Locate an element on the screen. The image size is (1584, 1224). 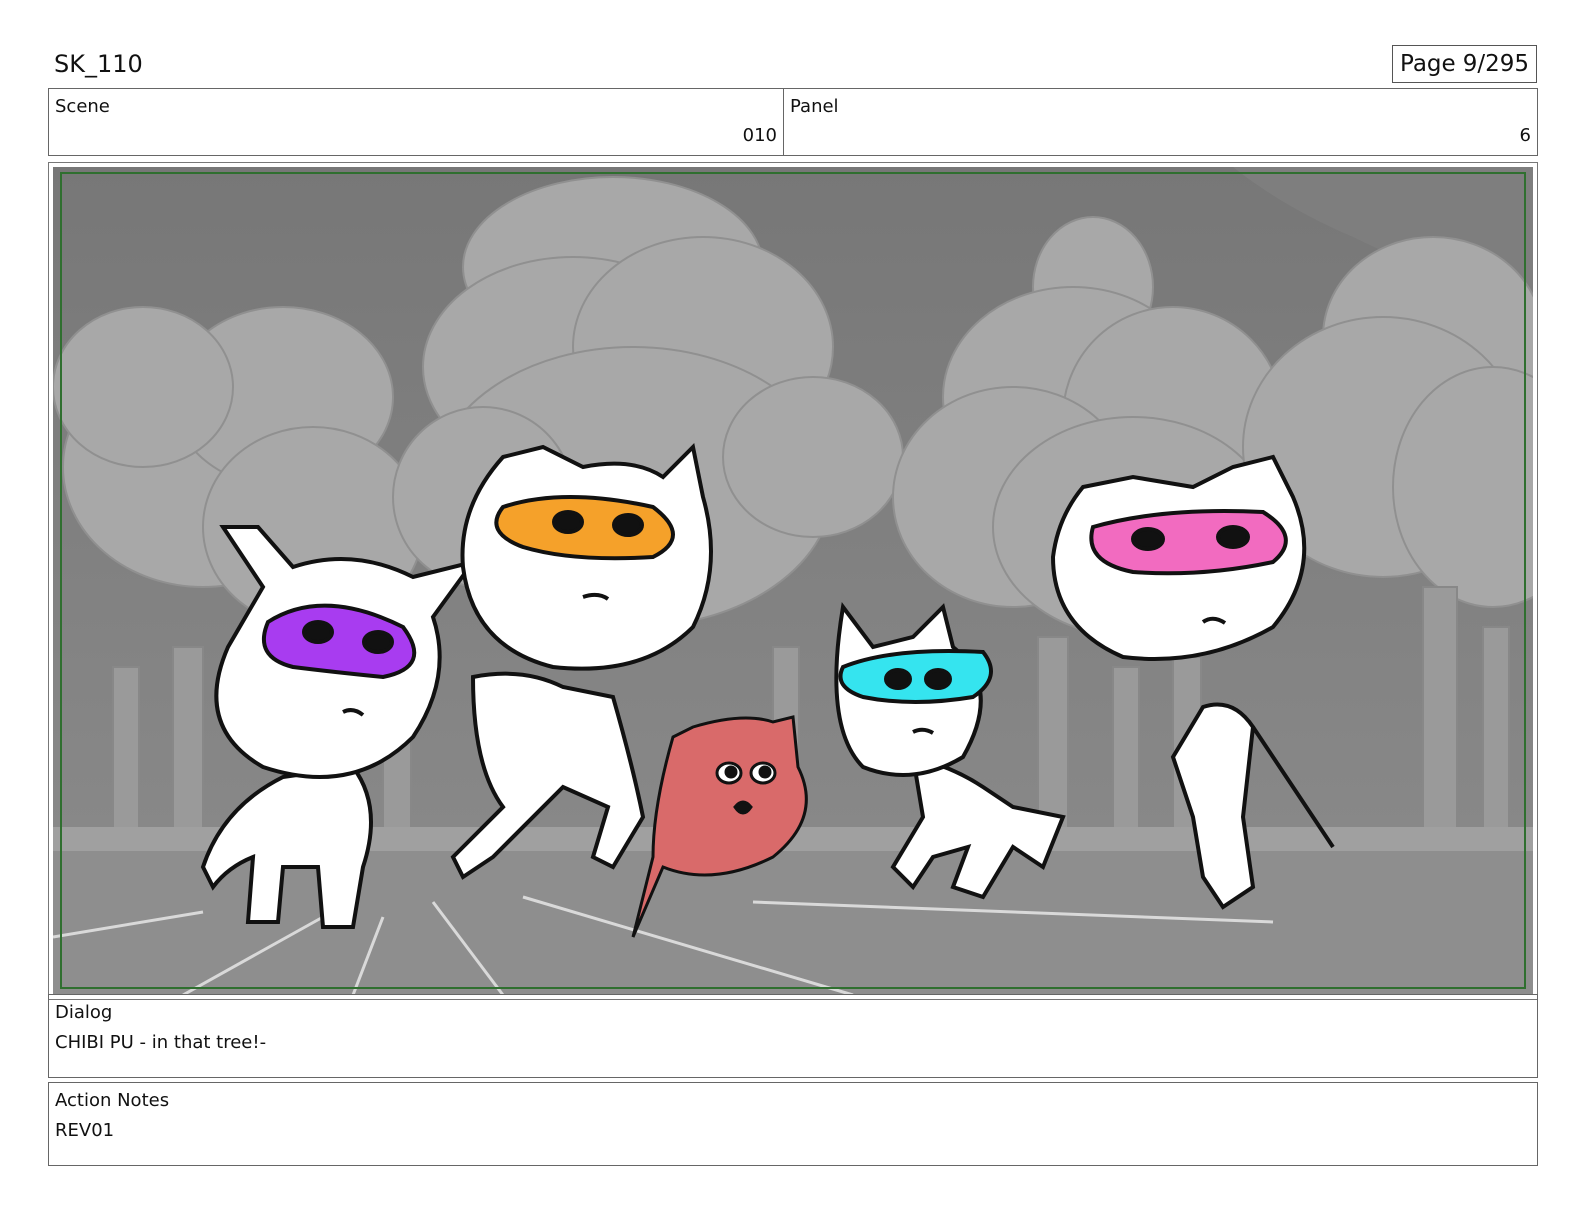
page-label: Page is located at coordinates (1428, 64).